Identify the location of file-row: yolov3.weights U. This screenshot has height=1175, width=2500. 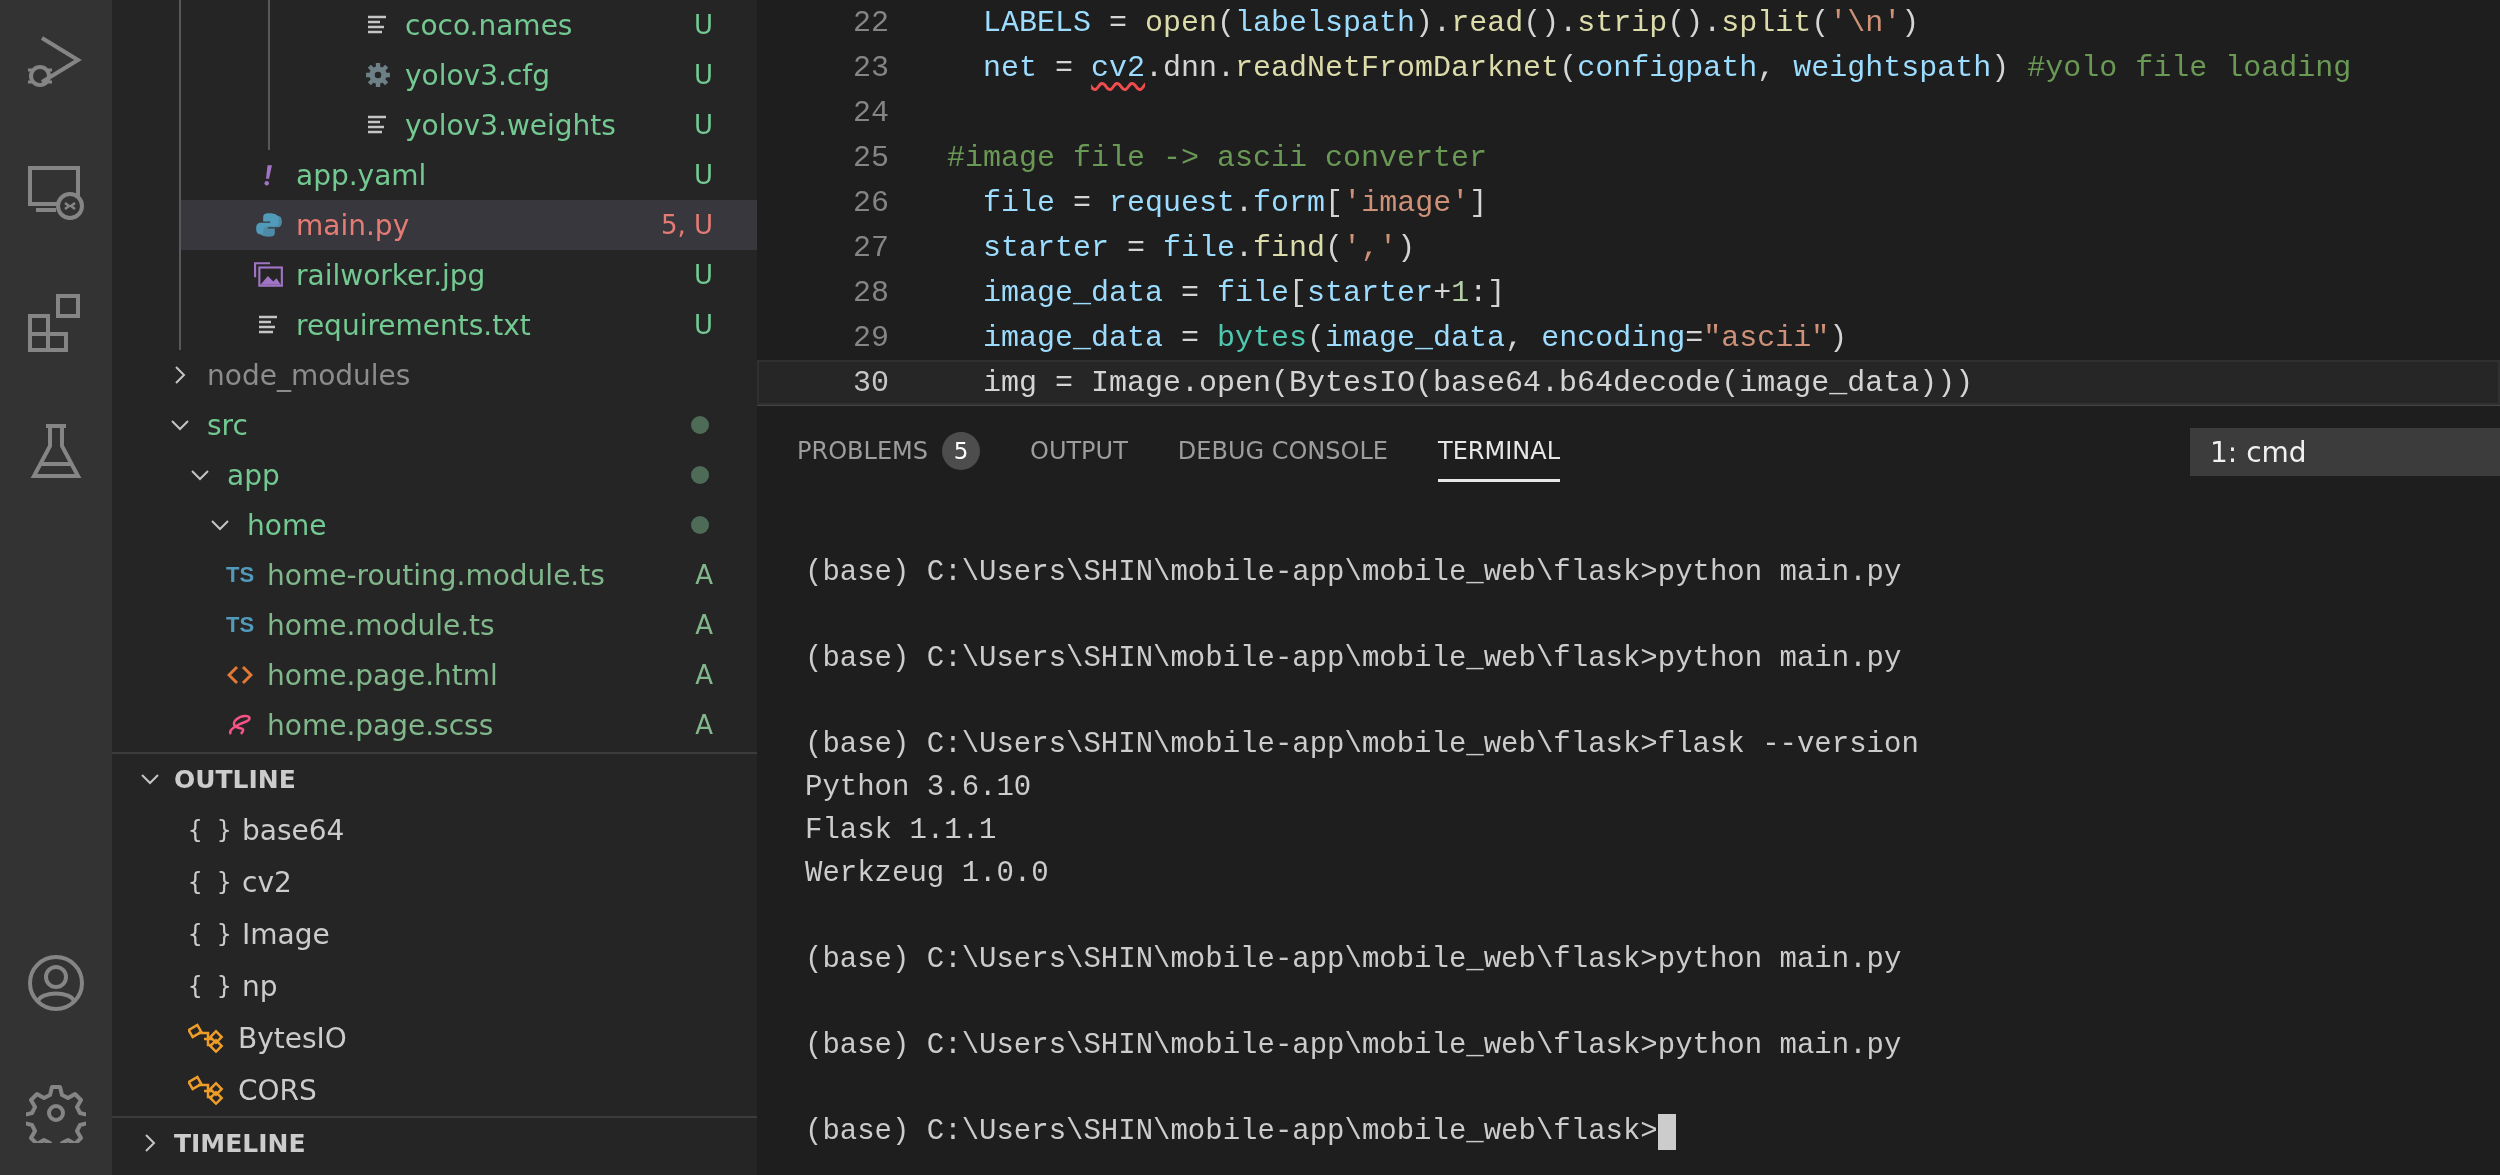
(513, 125).